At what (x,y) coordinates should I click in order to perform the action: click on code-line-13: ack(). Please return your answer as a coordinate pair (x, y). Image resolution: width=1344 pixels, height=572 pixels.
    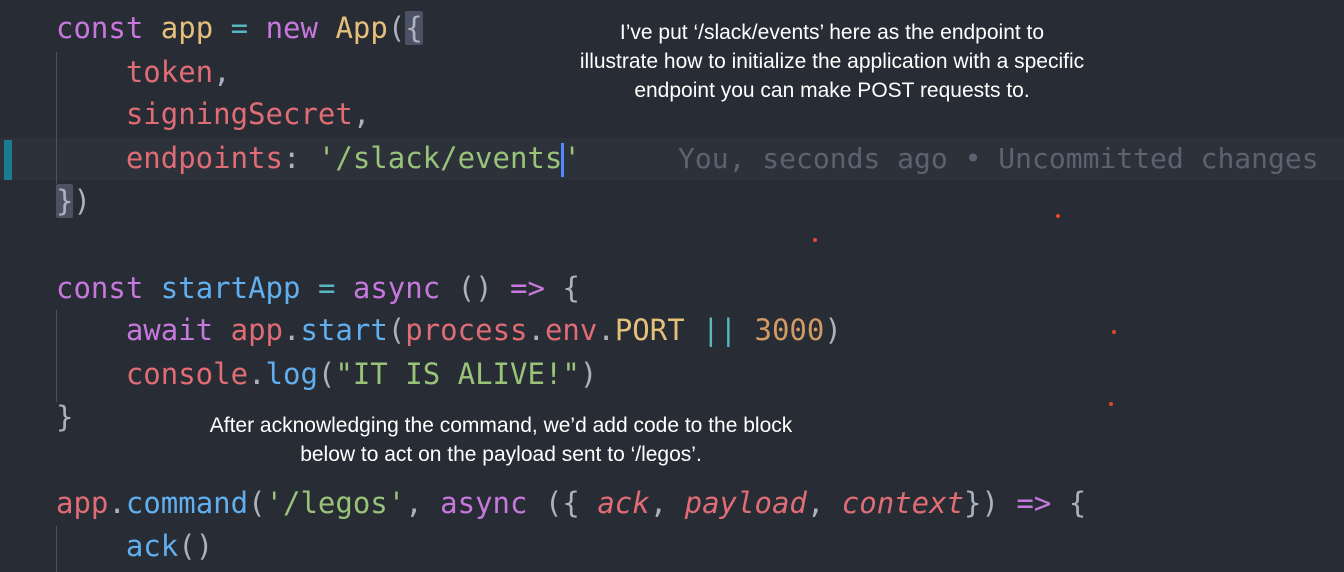
    Looking at the image, I should click on (134, 546).